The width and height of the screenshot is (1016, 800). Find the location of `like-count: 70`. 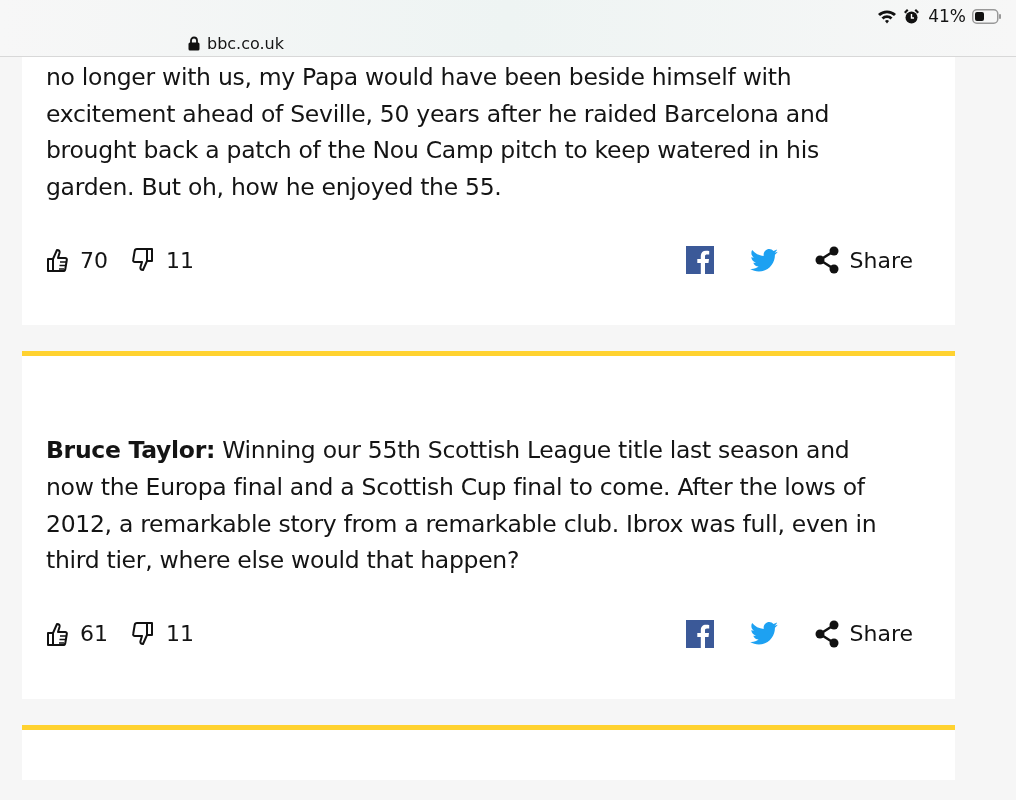

like-count: 70 is located at coordinates (94, 260).